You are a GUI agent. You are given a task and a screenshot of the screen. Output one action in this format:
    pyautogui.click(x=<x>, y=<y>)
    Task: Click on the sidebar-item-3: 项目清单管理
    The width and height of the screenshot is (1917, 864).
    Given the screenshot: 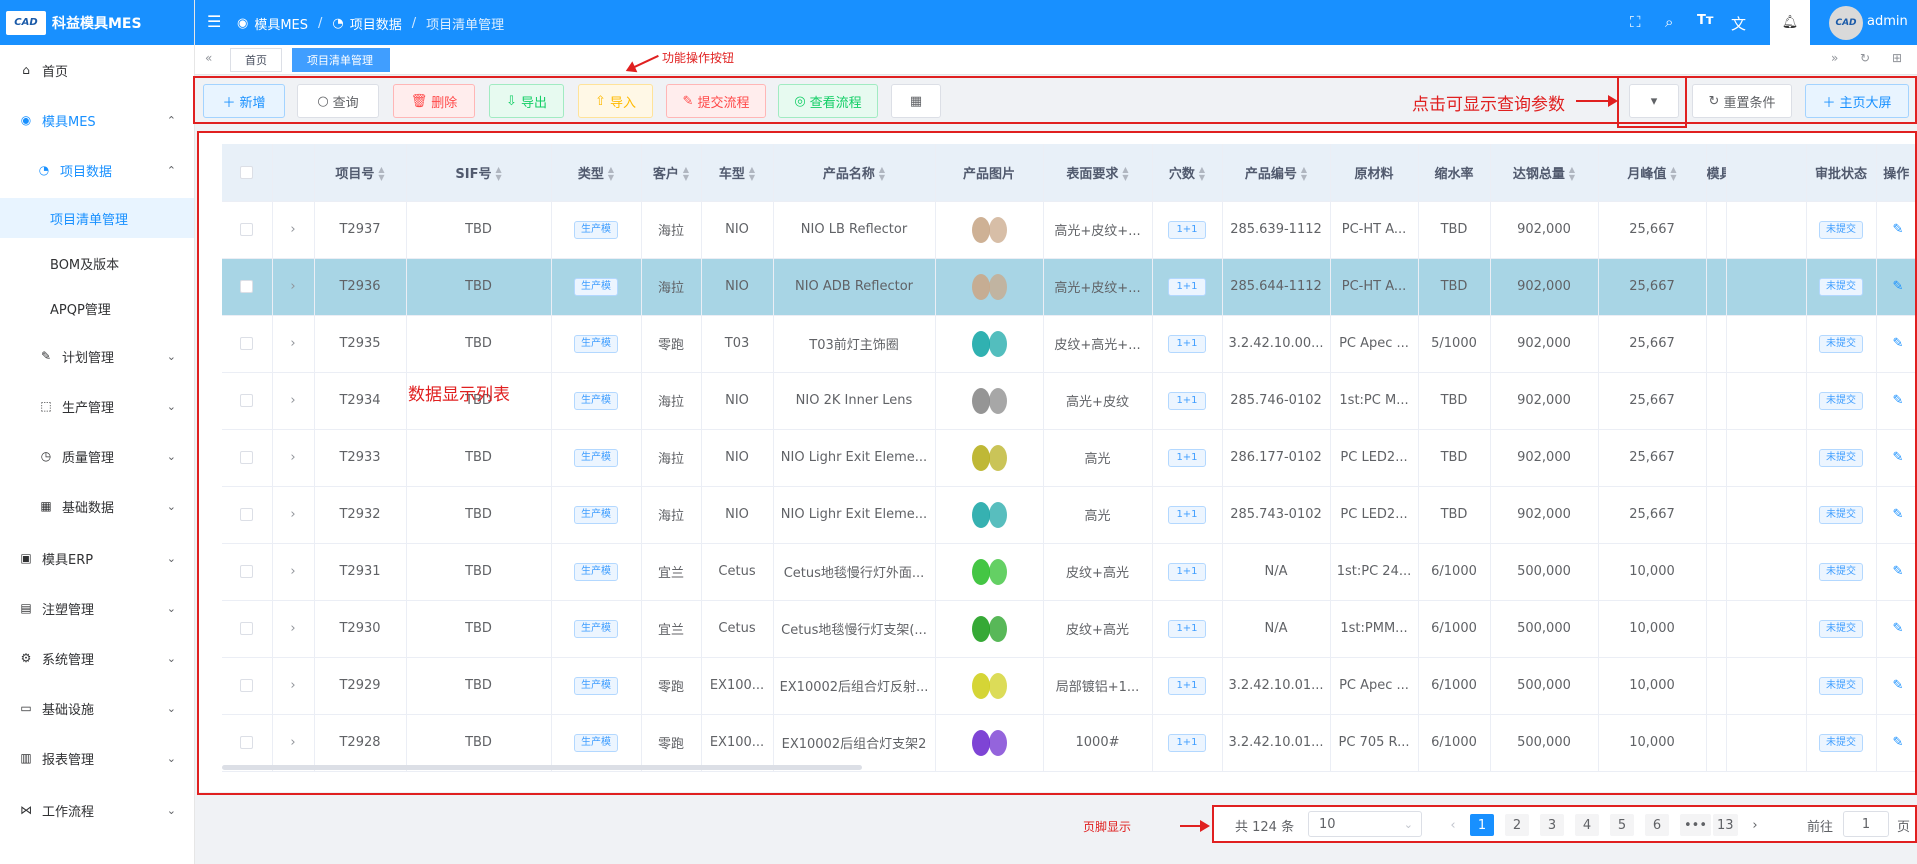 What is the action you would take?
    pyautogui.click(x=97, y=218)
    